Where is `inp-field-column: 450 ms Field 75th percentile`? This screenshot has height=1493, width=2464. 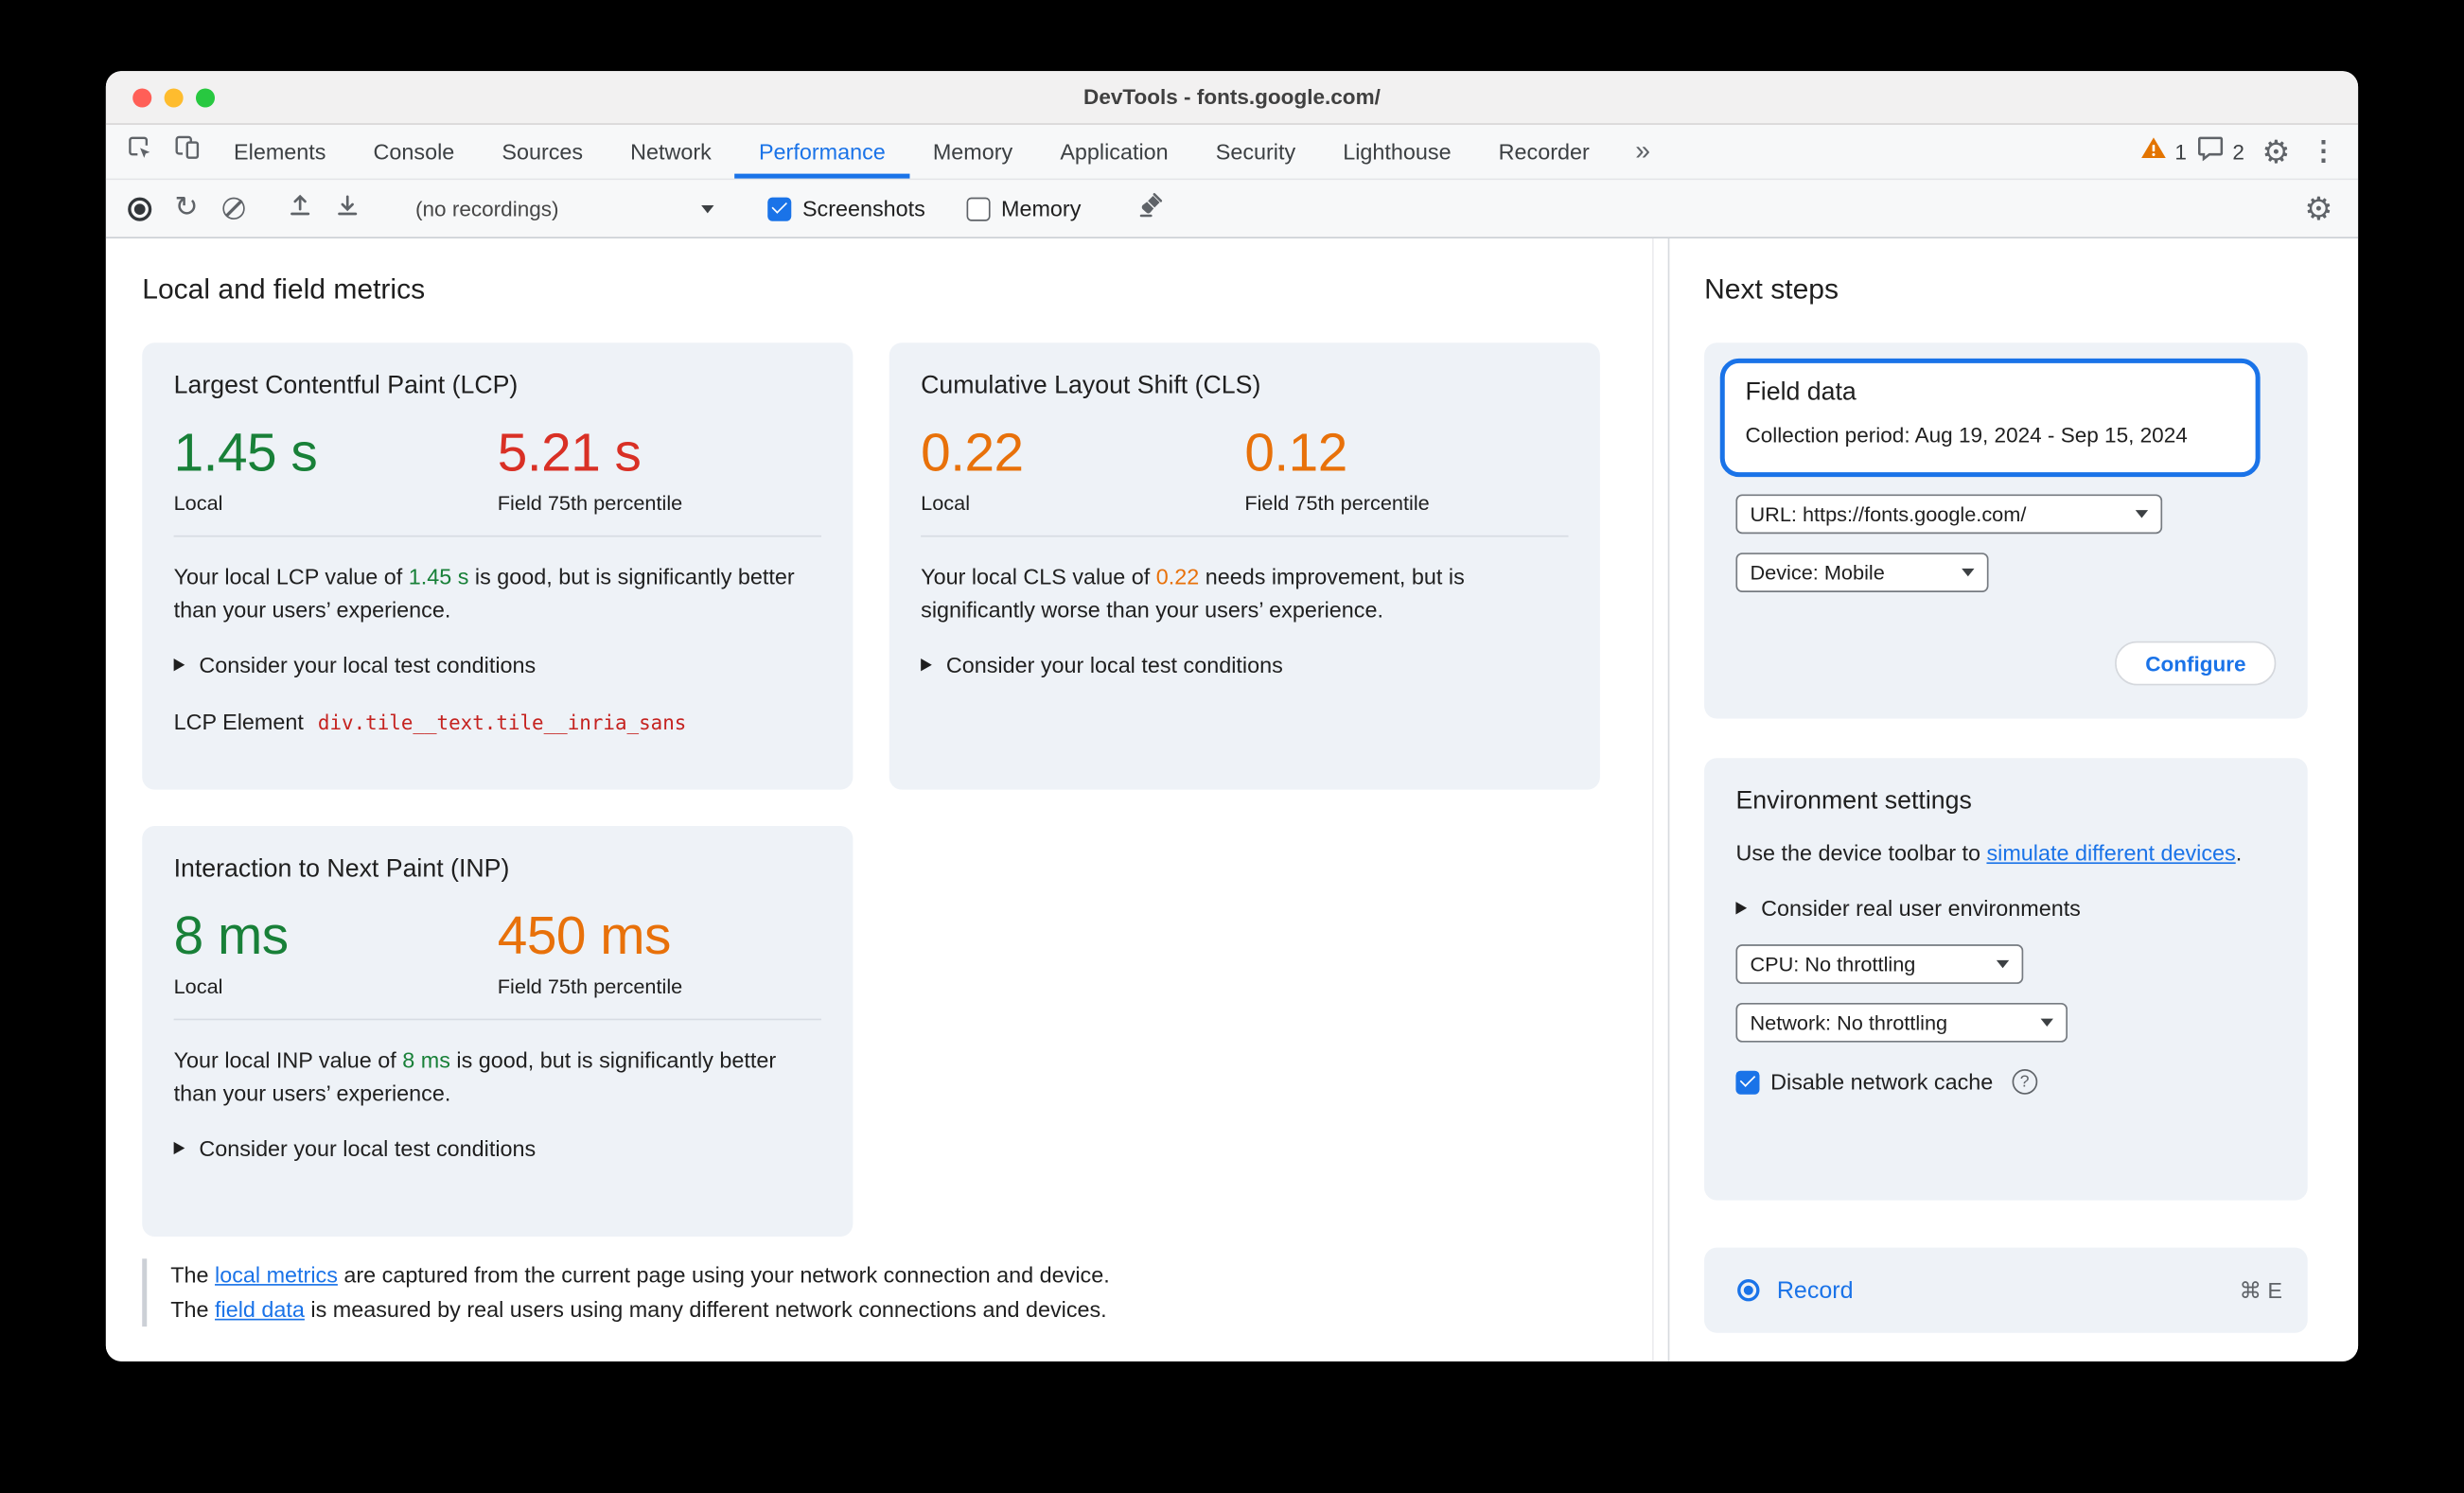
inp-field-column: 450 ms Field 75th percentile is located at coordinates (660, 952).